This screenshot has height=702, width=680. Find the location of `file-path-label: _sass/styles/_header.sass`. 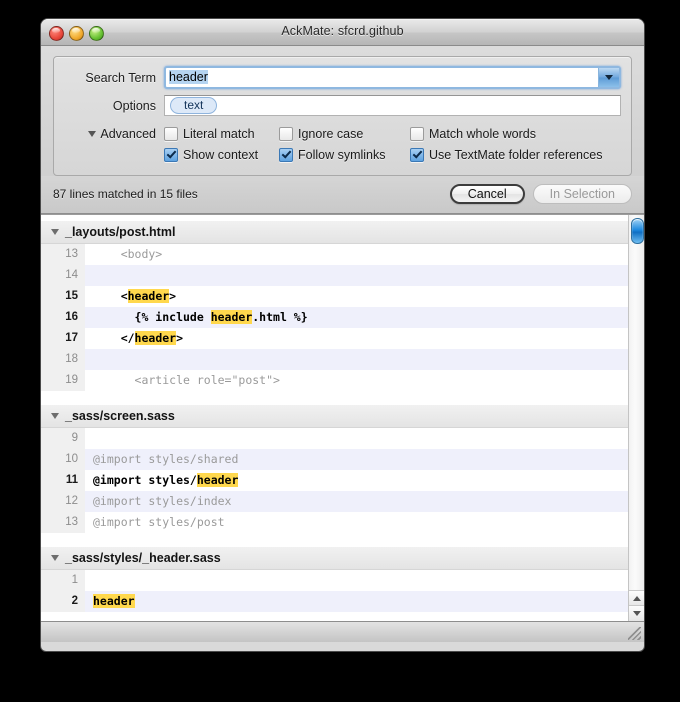

file-path-label: _sass/styles/_header.sass is located at coordinates (143, 558).